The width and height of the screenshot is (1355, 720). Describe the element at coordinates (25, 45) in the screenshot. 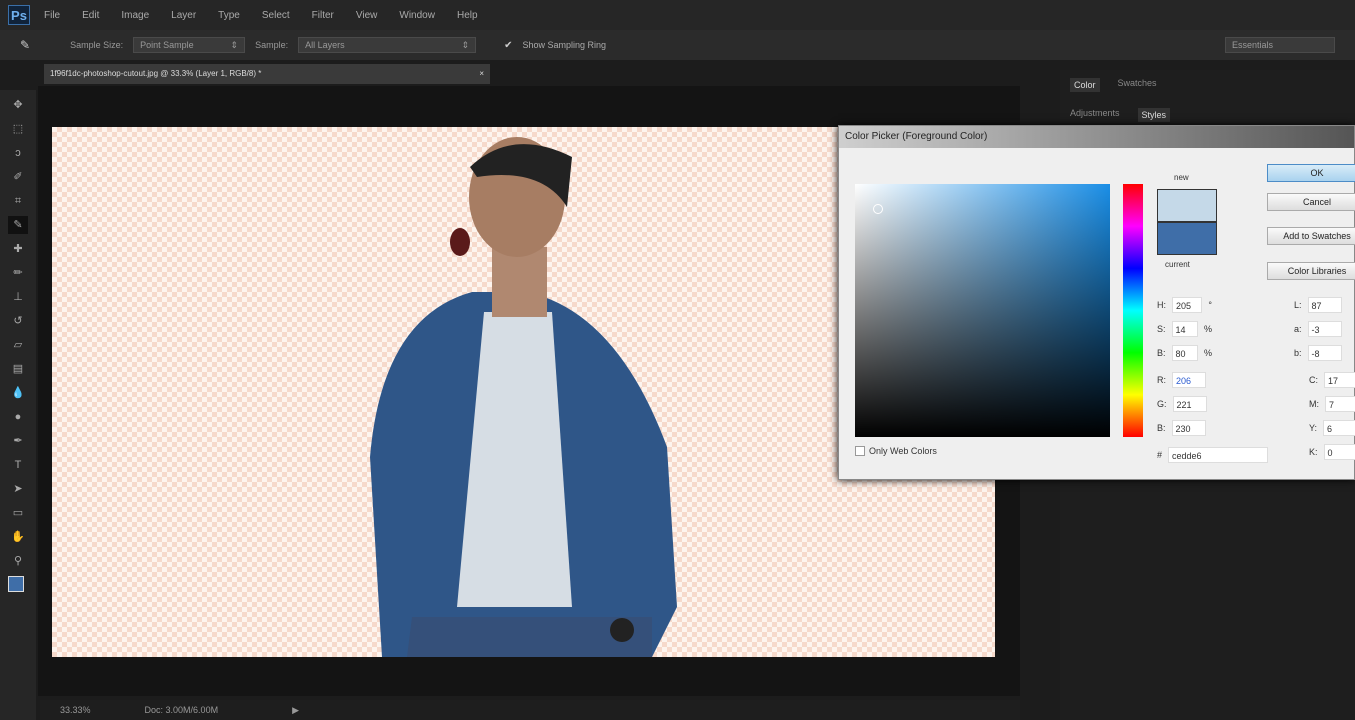

I see `eyedropper-icon: ✎` at that location.